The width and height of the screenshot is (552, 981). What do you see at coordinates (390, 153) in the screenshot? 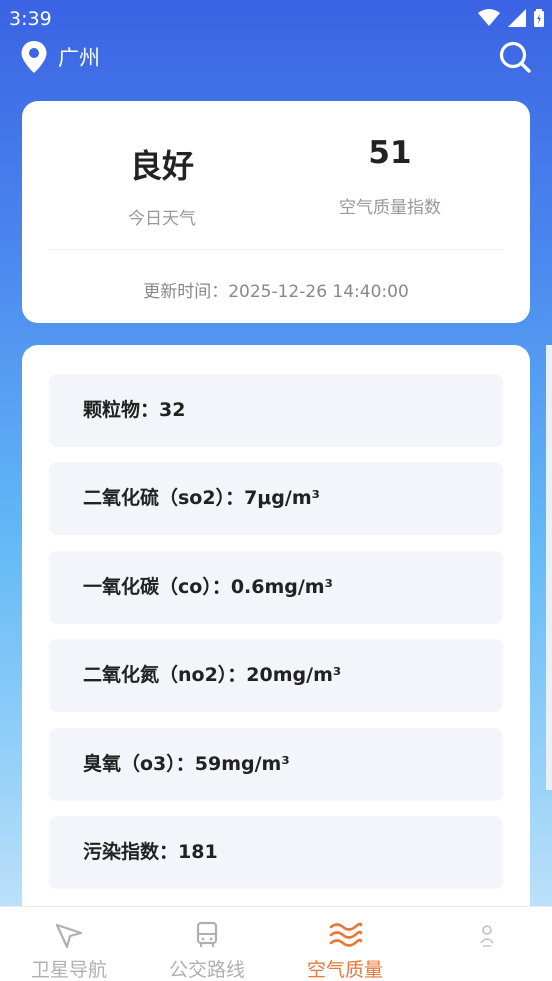
I see `air-quality-index-value: 51` at bounding box center [390, 153].